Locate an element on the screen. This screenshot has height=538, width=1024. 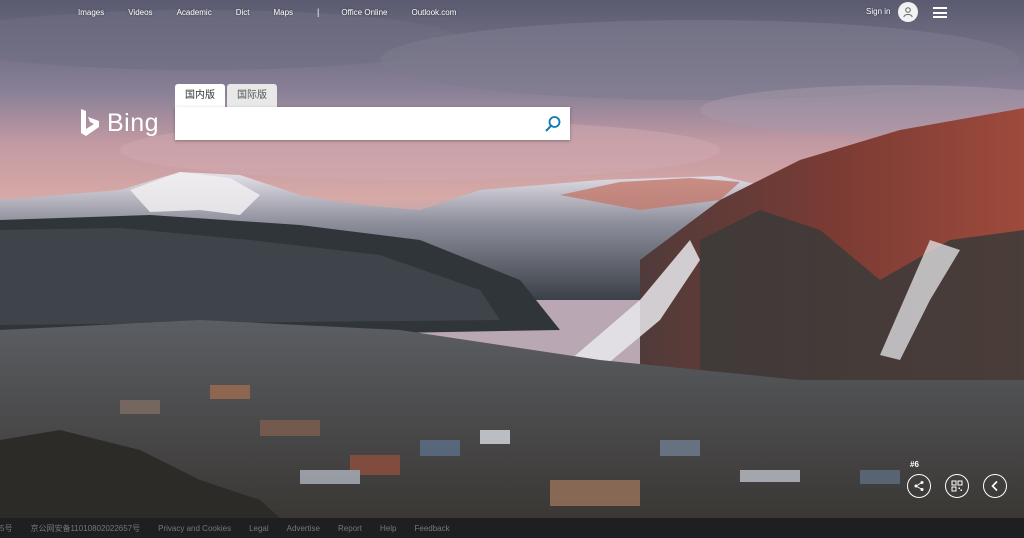
footer-icp-fragment: 5号 is located at coordinates (6, 528).